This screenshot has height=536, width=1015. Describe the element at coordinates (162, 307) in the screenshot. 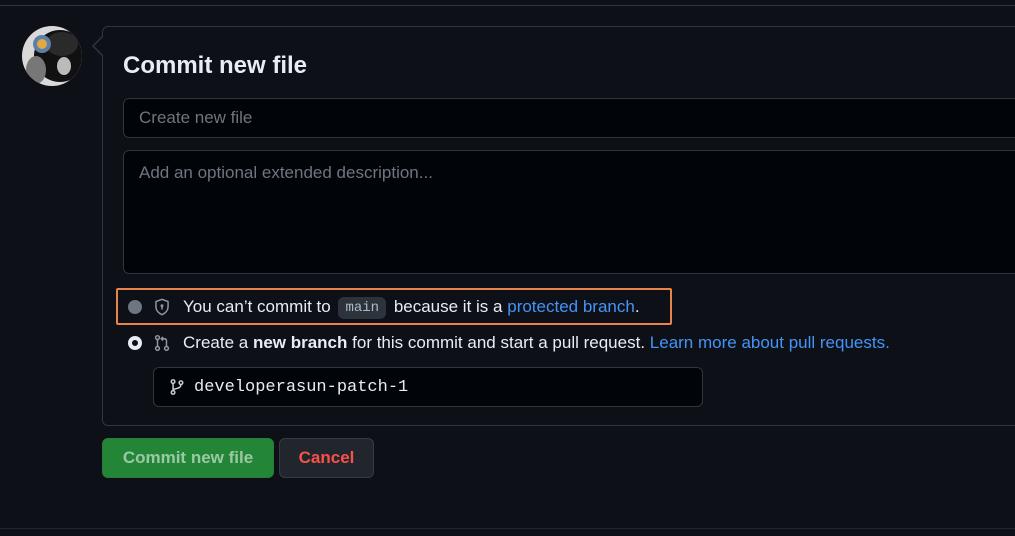

I see `shield-lock-icon` at that location.